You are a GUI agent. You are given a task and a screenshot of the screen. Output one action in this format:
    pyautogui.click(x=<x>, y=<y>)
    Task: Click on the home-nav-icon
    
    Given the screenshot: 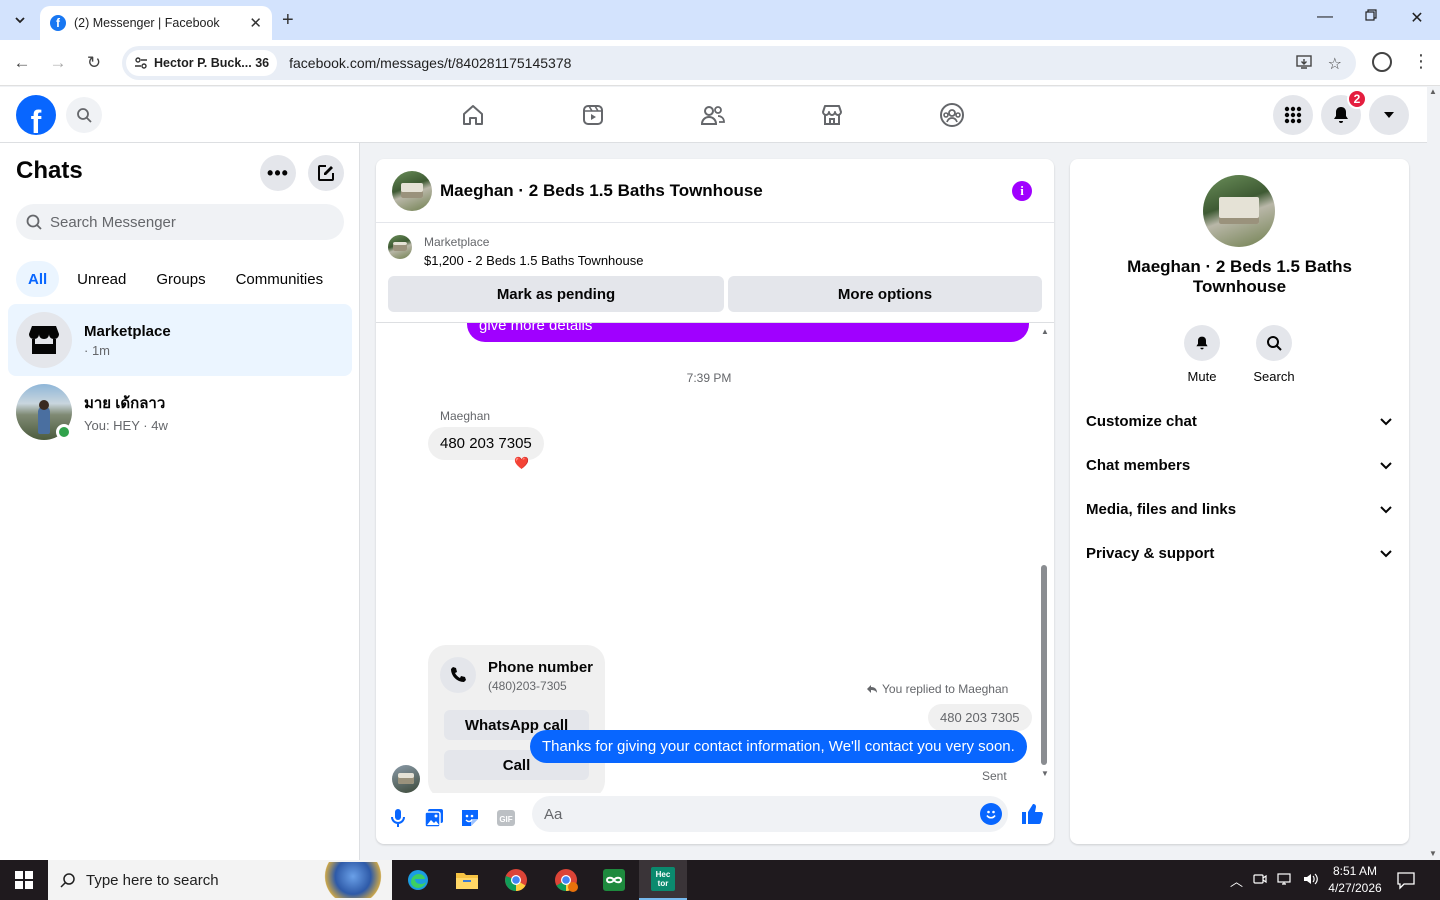 What is the action you would take?
    pyautogui.click(x=473, y=115)
    